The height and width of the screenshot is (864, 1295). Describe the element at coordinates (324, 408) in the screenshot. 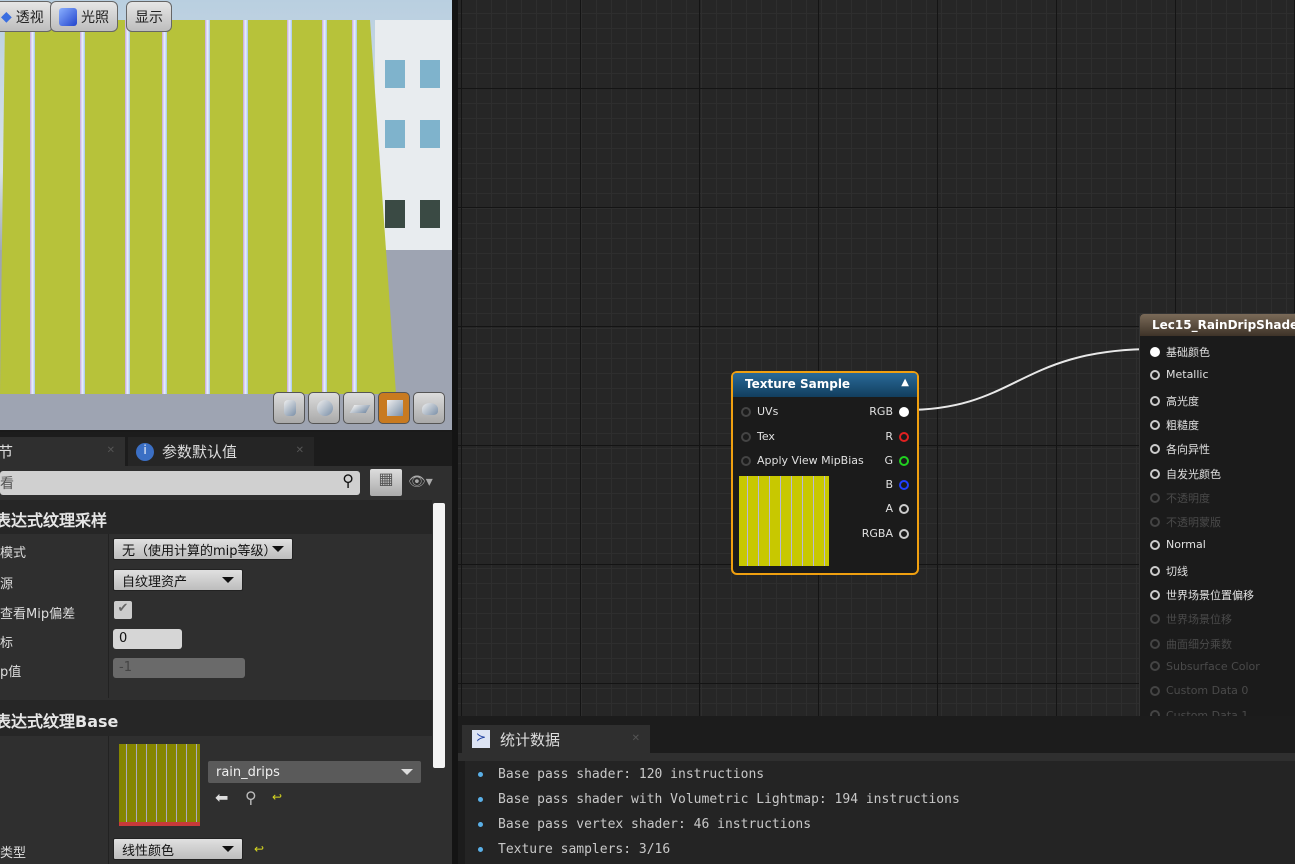

I see `preview-sphere-button` at that location.